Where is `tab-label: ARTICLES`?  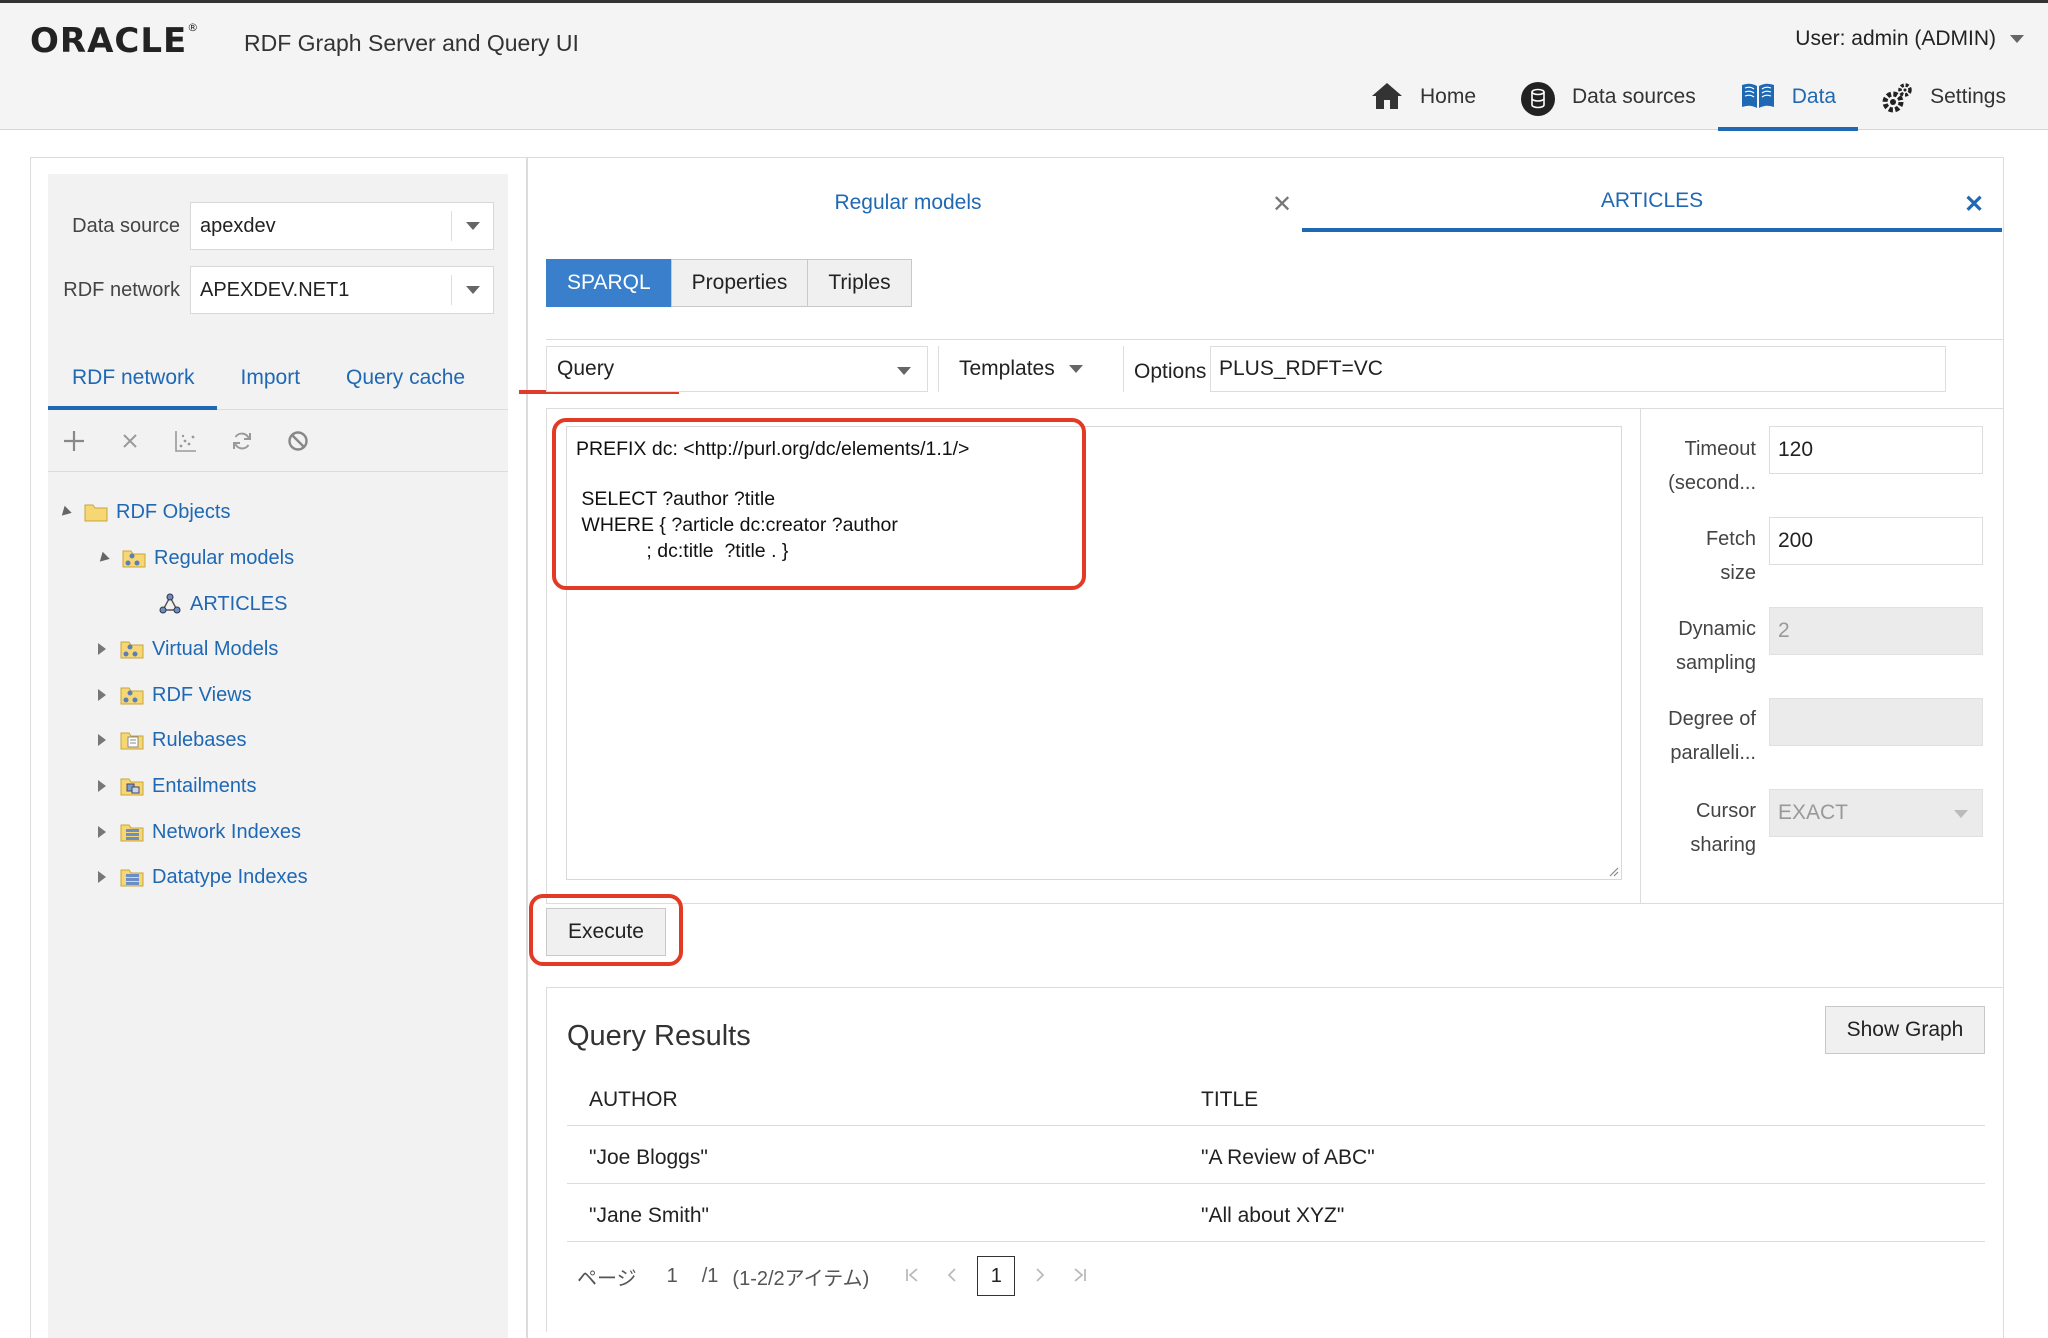
tab-label: ARTICLES is located at coordinates (1652, 200).